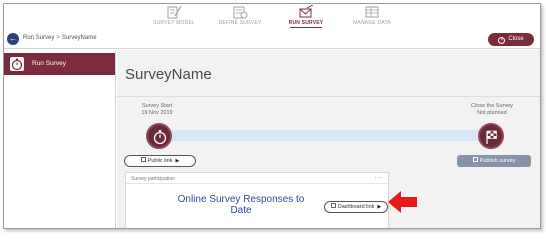 The height and width of the screenshot is (240, 546). What do you see at coordinates (328, 96) in the screenshot?
I see `divider` at bounding box center [328, 96].